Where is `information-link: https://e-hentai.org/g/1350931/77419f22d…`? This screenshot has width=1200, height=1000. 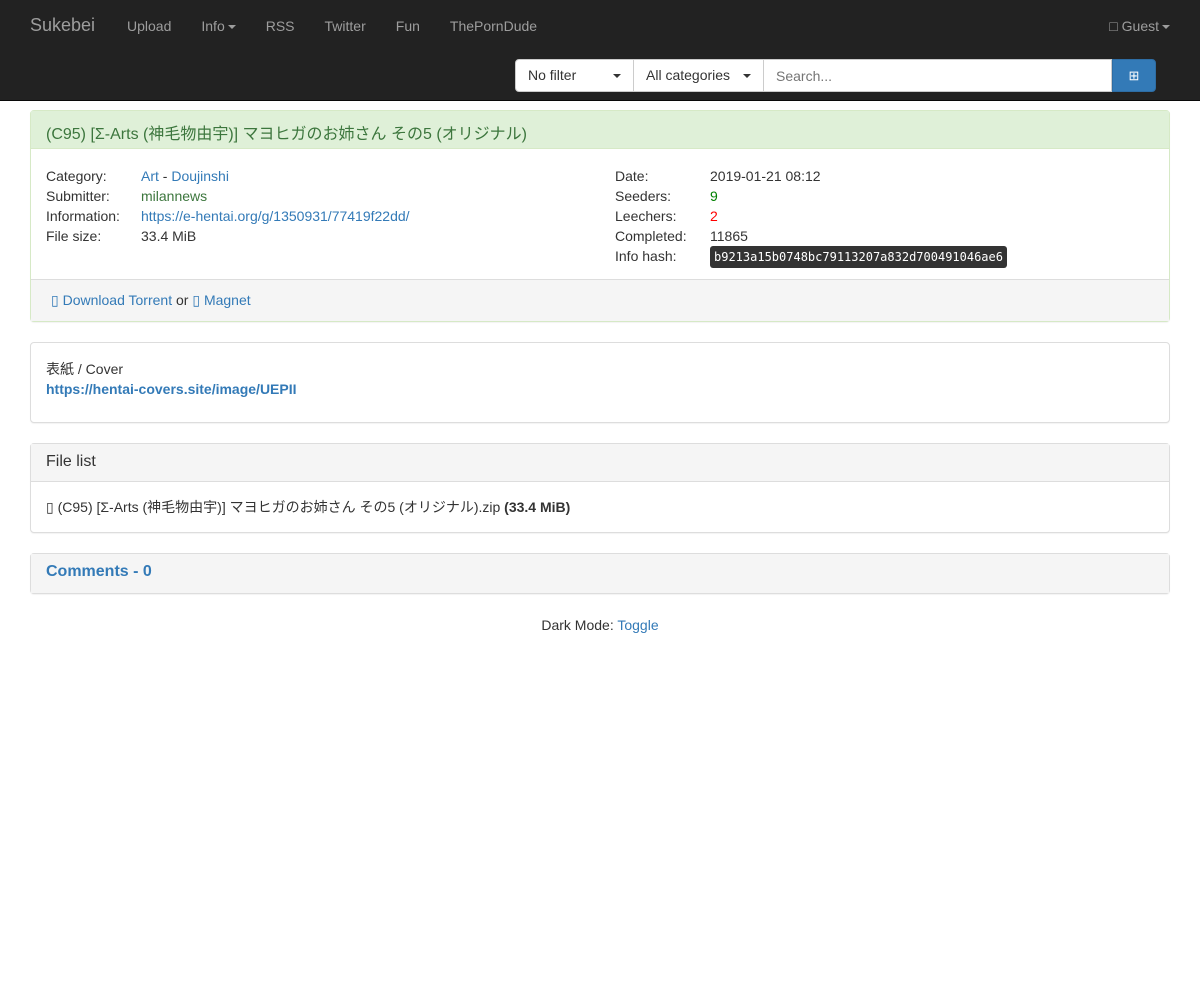
information-link: https://e-hentai.org/g/1350931/77419f22d… is located at coordinates (275, 216).